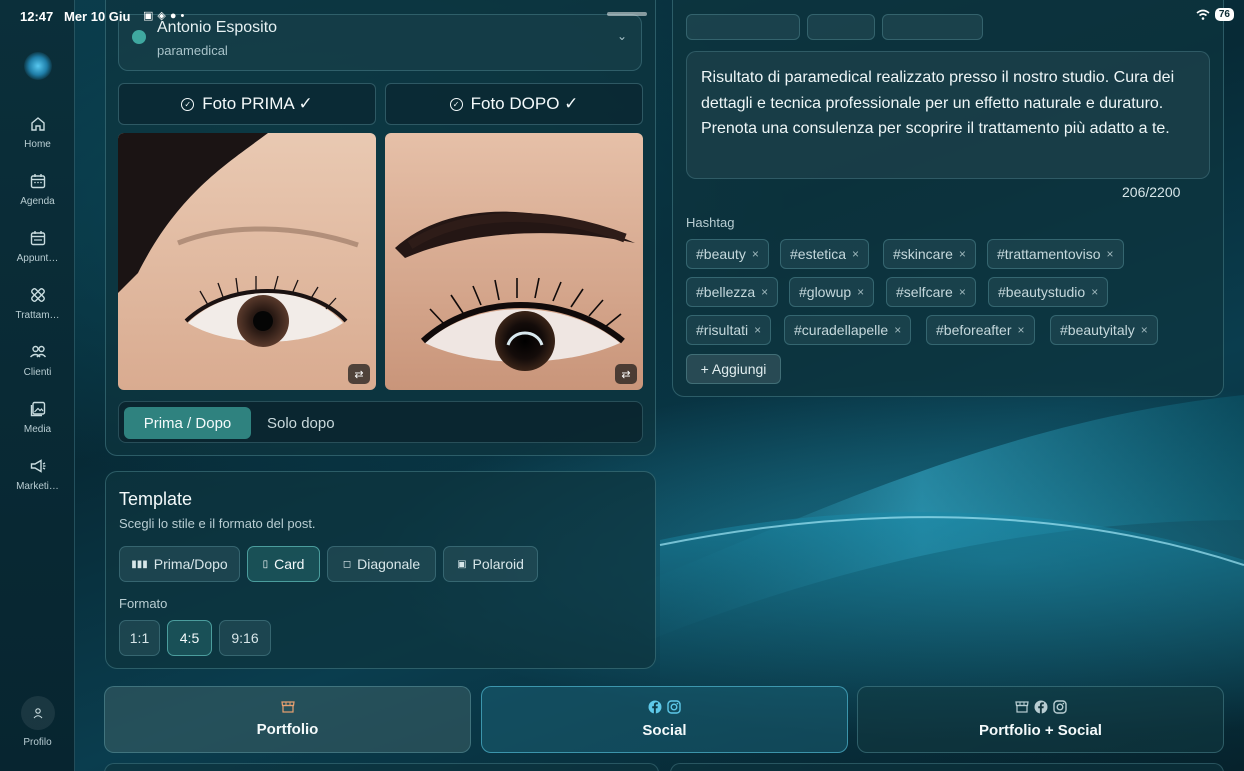  Describe the element at coordinates (727, 254) in the screenshot. I see `hashtag-chip: #beauty ×` at that location.